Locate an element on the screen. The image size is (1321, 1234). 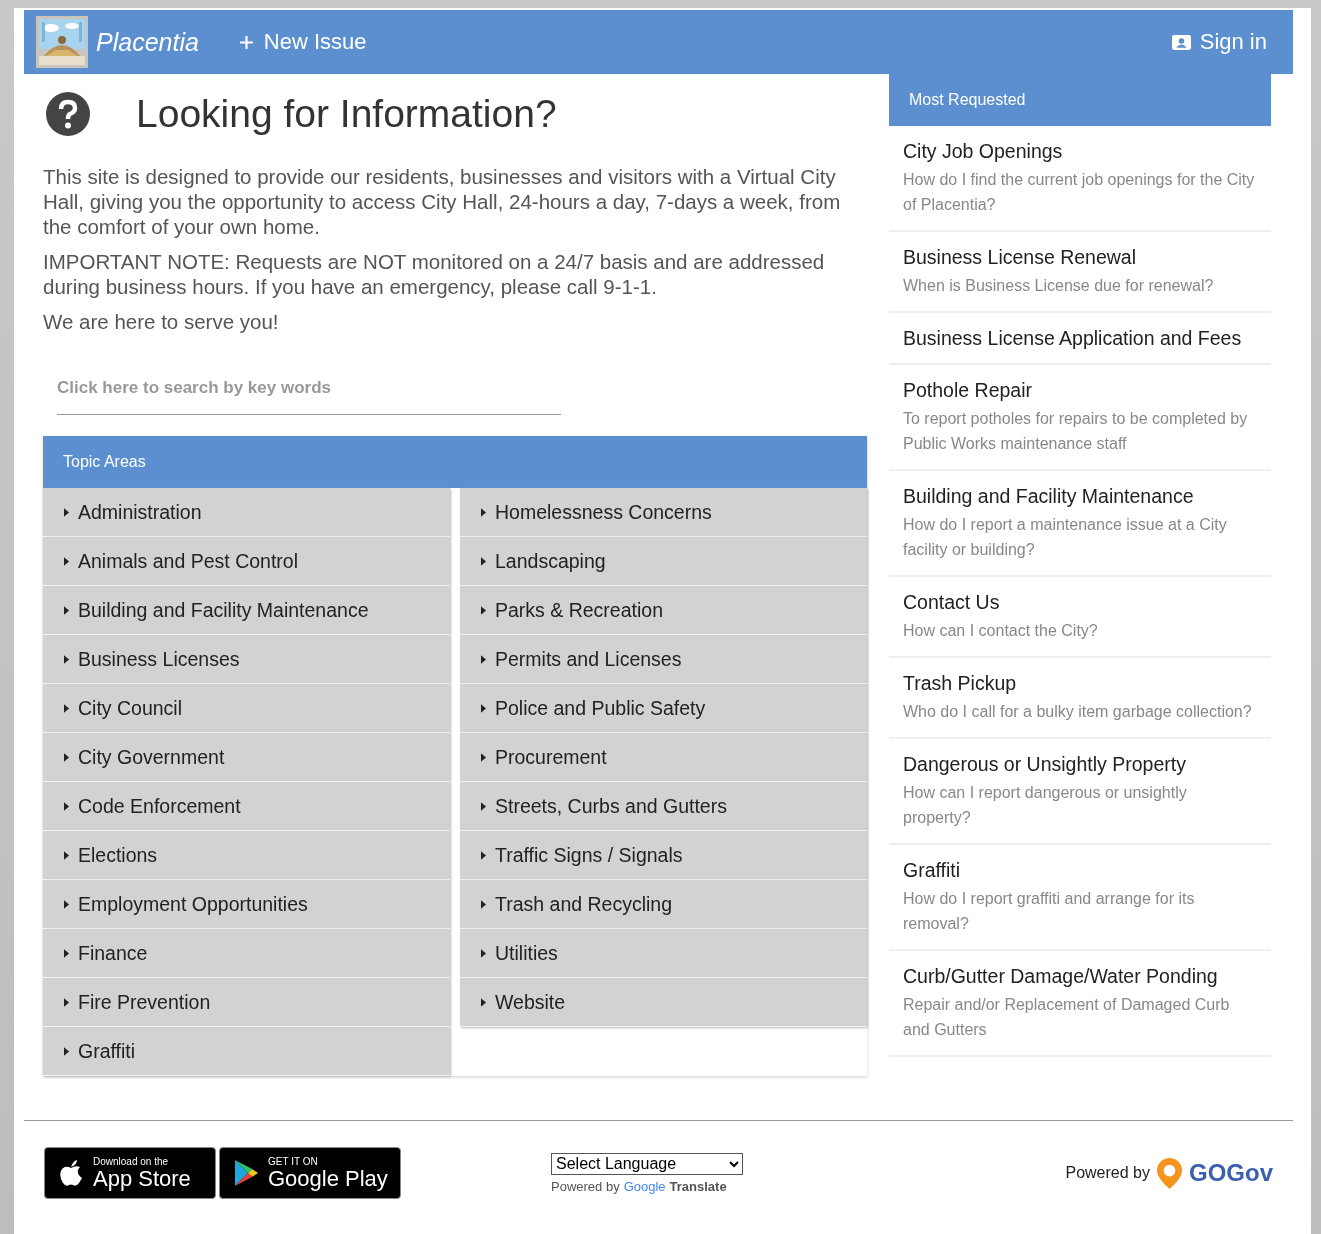
topic-item: Code Enforcement is located at coordinates (246, 806).